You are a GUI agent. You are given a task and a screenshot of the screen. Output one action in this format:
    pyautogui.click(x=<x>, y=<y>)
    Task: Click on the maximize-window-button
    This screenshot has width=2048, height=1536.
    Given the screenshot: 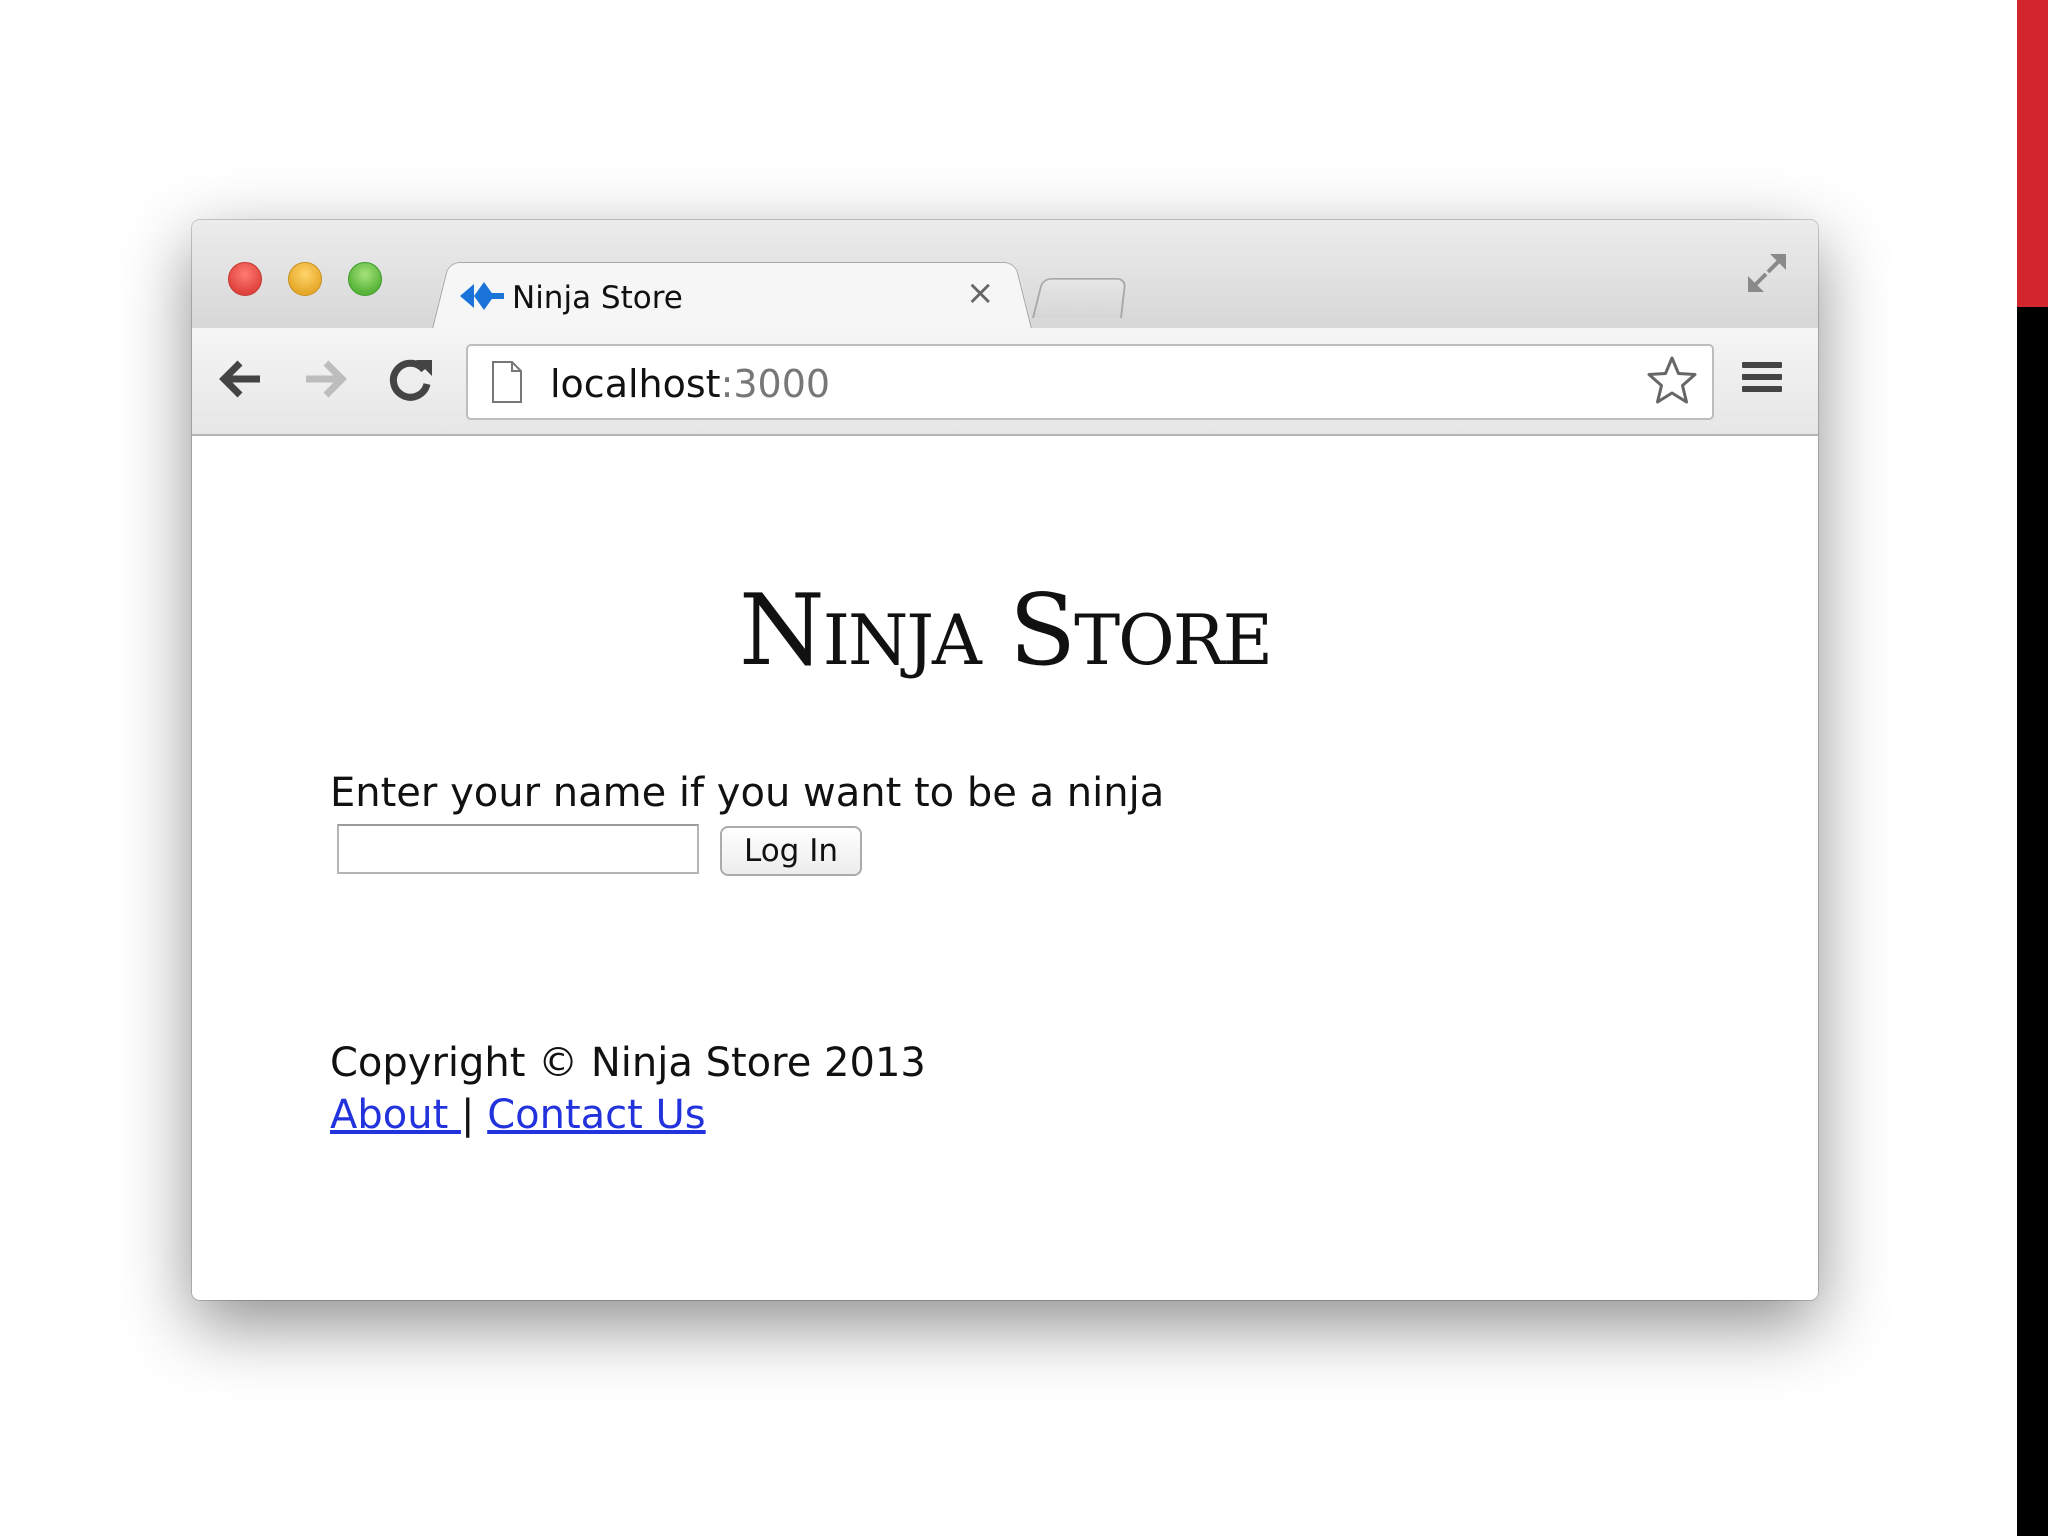 What is the action you would take?
    pyautogui.click(x=365, y=279)
    